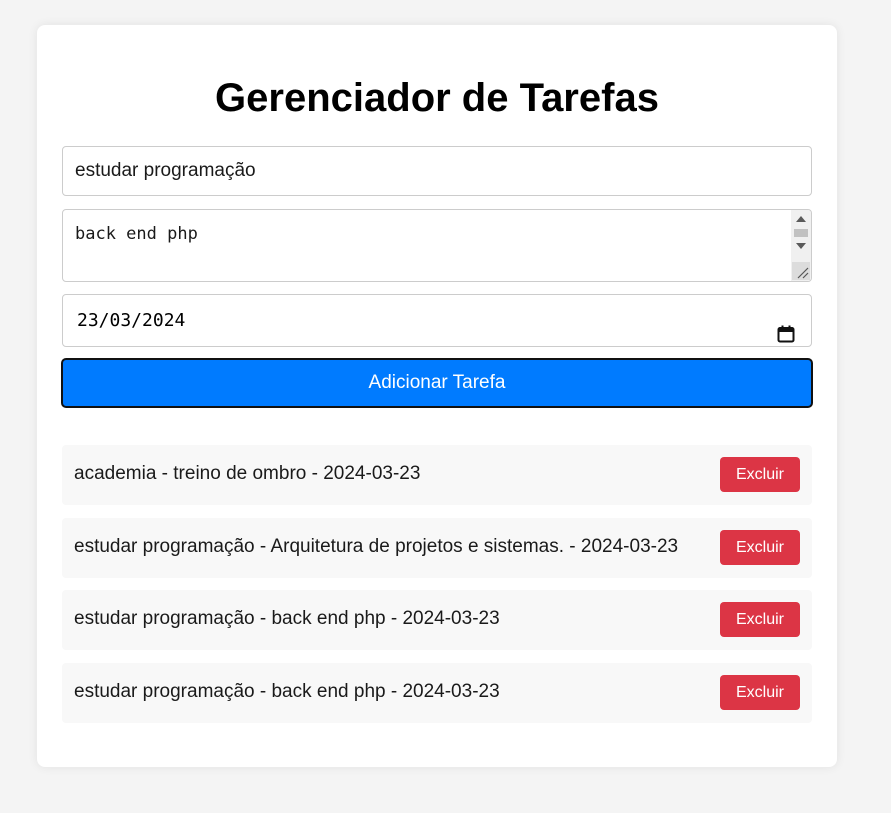 The height and width of the screenshot is (813, 891). What do you see at coordinates (437, 171) in the screenshot?
I see `task-title-input: estudar programação` at bounding box center [437, 171].